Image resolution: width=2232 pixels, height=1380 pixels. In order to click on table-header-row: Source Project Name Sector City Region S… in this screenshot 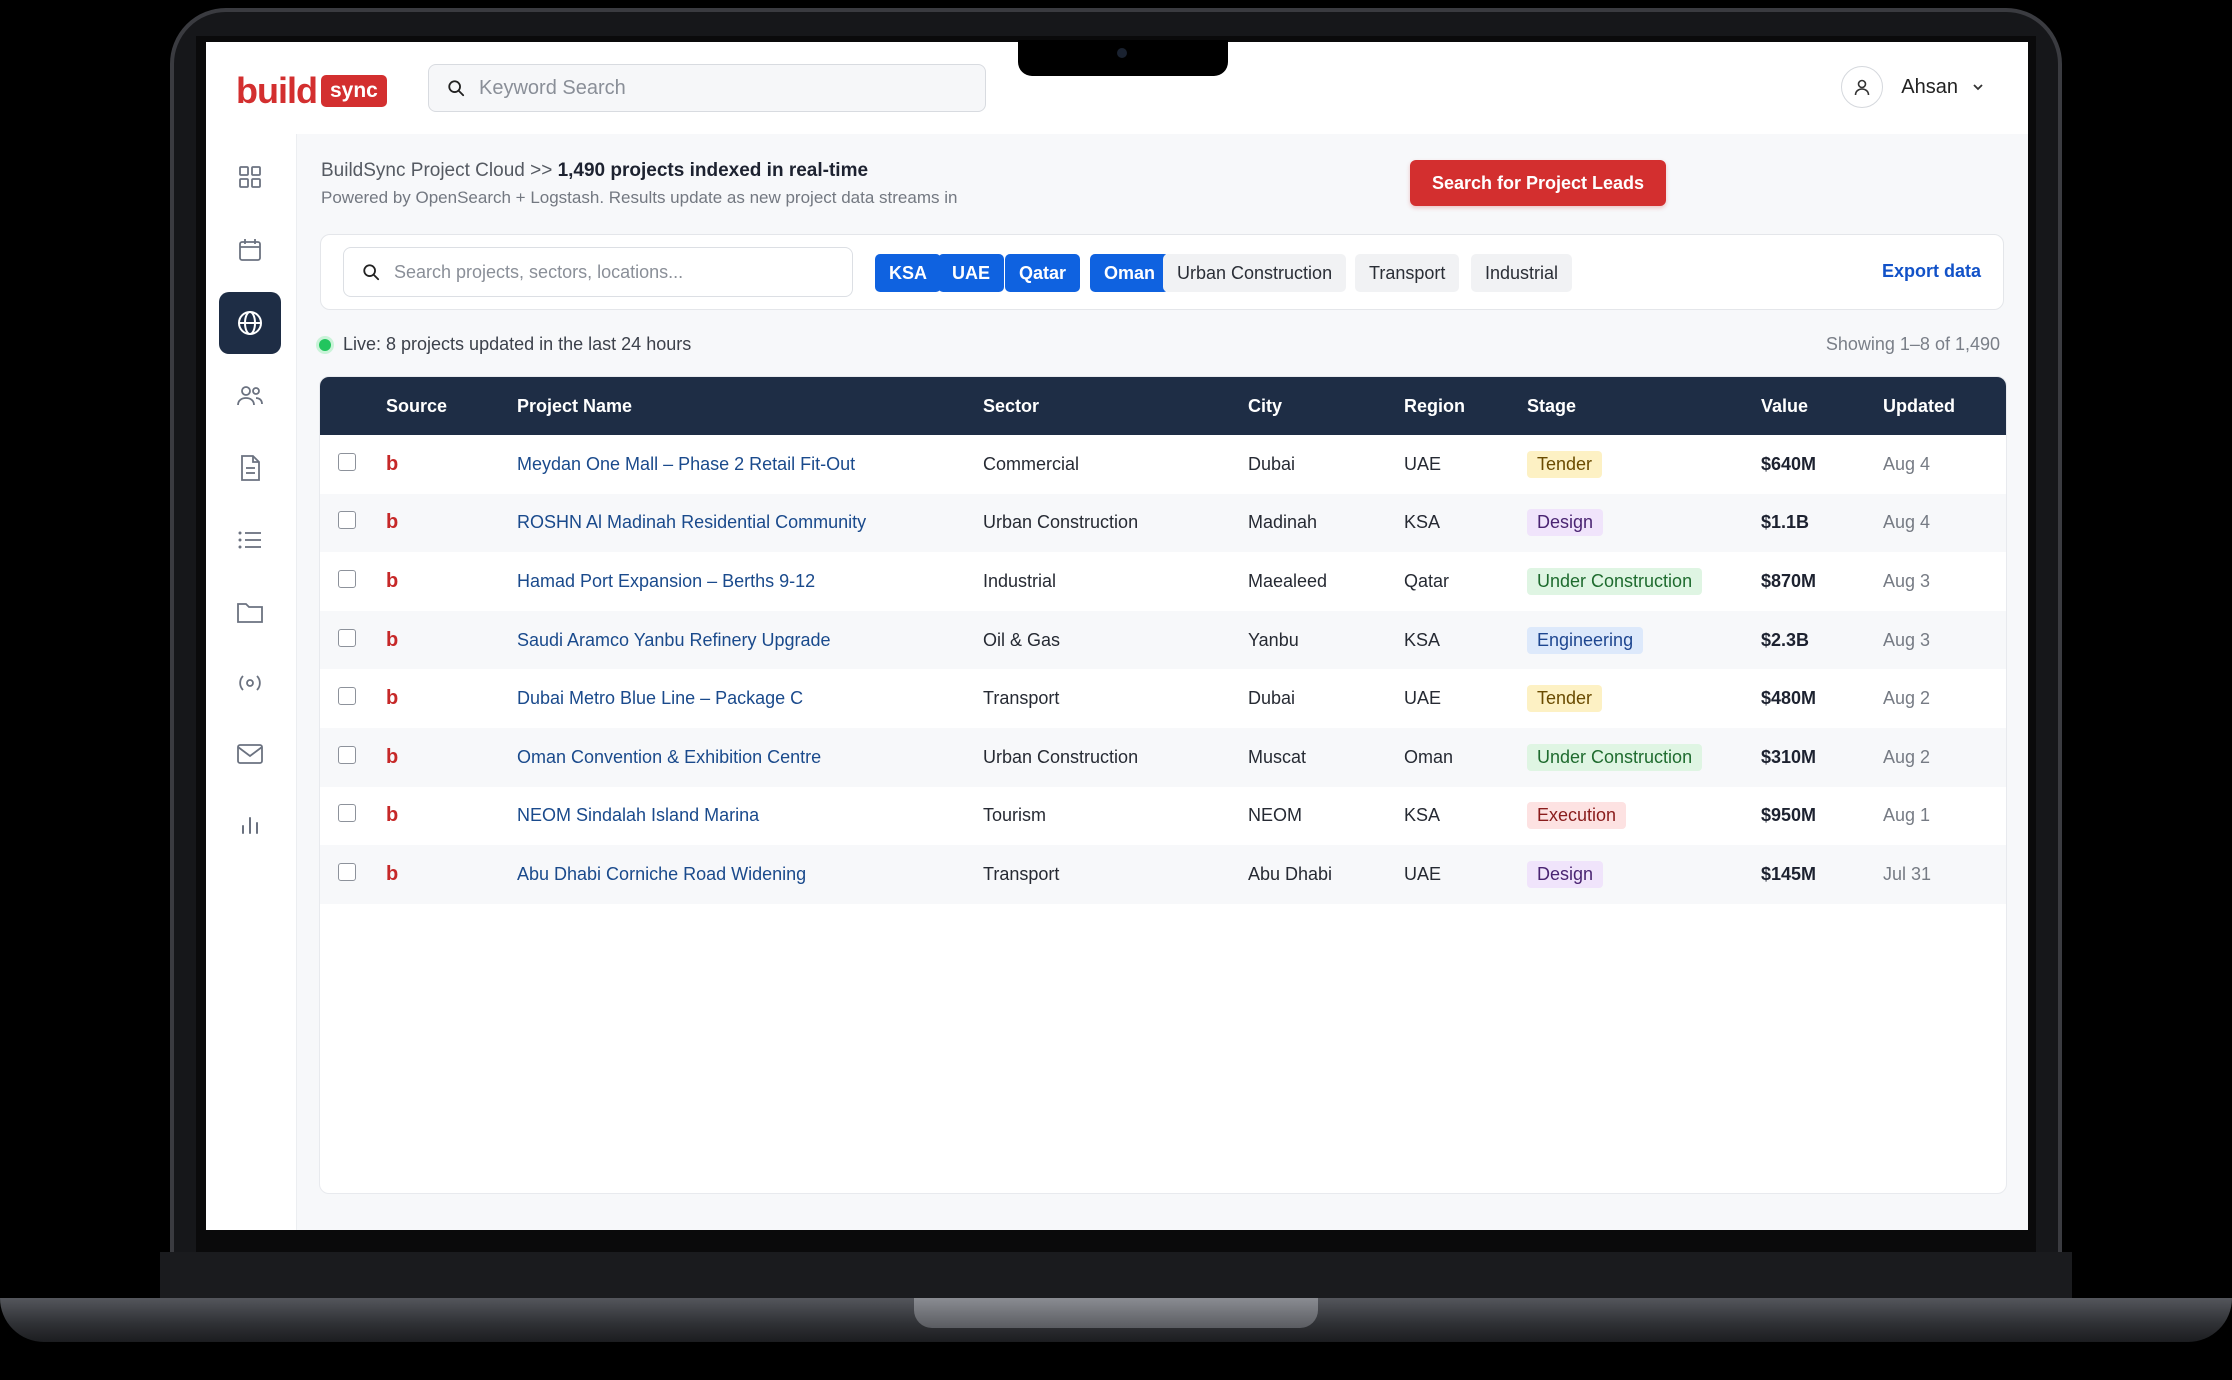, I will do `click(1163, 406)`.